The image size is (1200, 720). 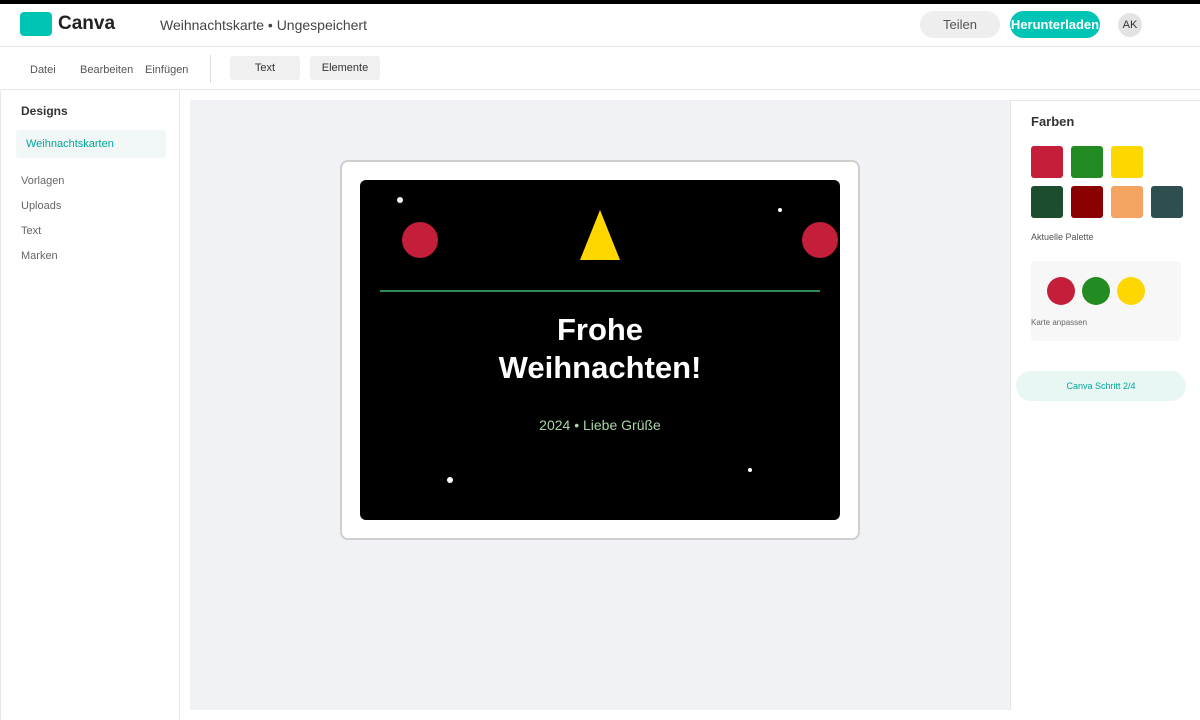 I want to click on document-title: Weihnachtskarte • Ungespeichert, so click(x=263, y=25).